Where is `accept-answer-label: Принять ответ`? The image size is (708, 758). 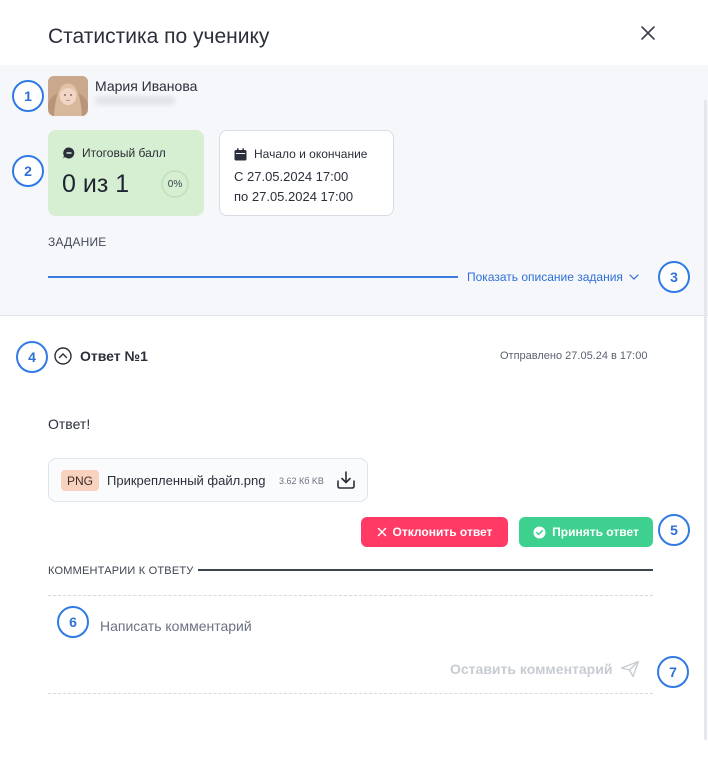 accept-answer-label: Принять ответ is located at coordinates (595, 532).